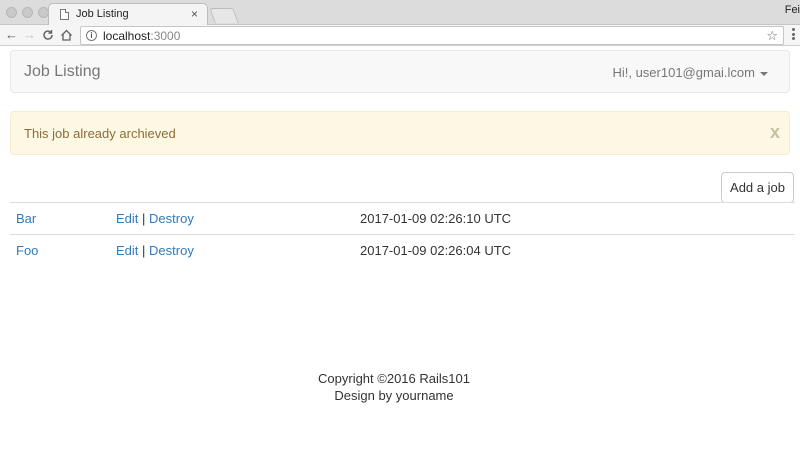 The height and width of the screenshot is (455, 800). Describe the element at coordinates (775, 132) in the screenshot. I see `alert-close-icon: x` at that location.